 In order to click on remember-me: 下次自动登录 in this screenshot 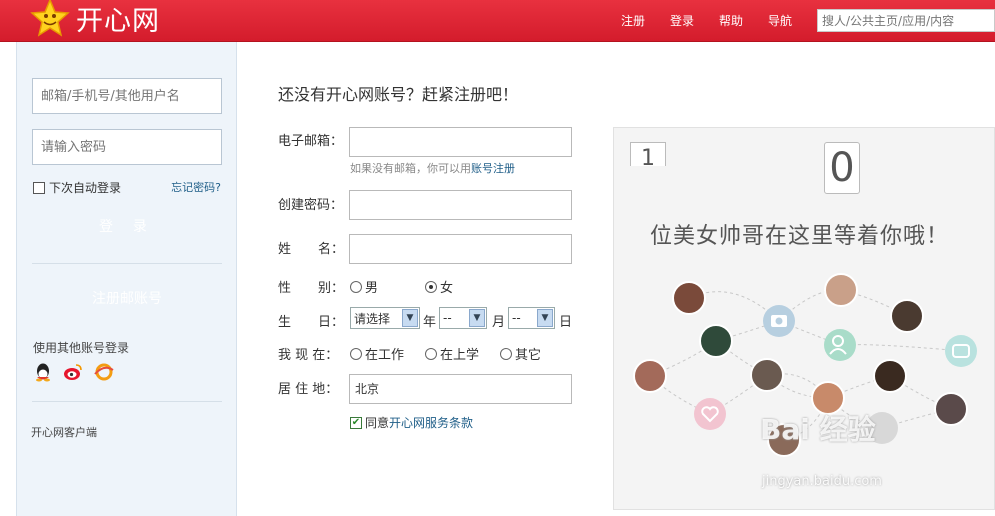, I will do `click(77, 187)`.